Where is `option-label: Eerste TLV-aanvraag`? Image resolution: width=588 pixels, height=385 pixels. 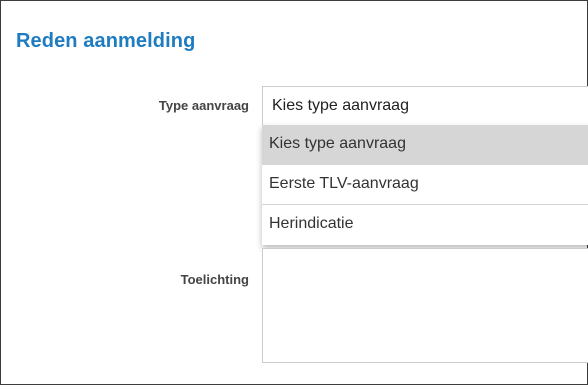 option-label: Eerste TLV-aanvraag is located at coordinates (344, 183).